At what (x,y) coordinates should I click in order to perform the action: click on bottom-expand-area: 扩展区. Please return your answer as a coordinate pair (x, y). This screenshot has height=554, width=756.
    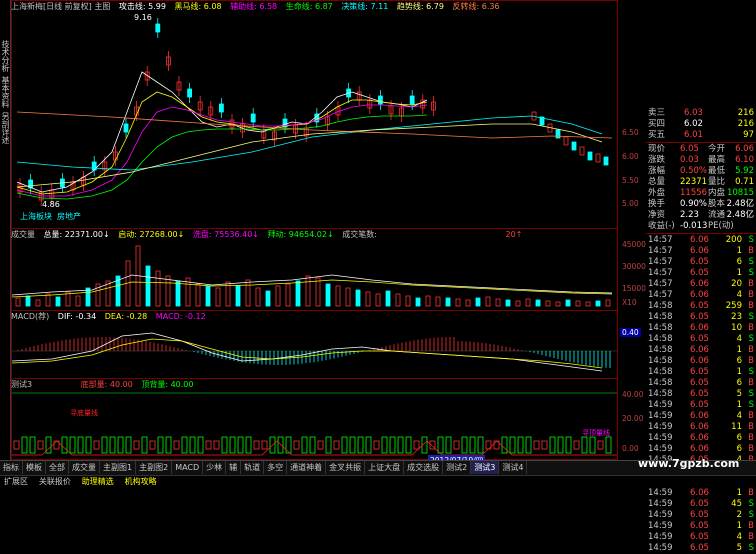
    Looking at the image, I should click on (16, 482).